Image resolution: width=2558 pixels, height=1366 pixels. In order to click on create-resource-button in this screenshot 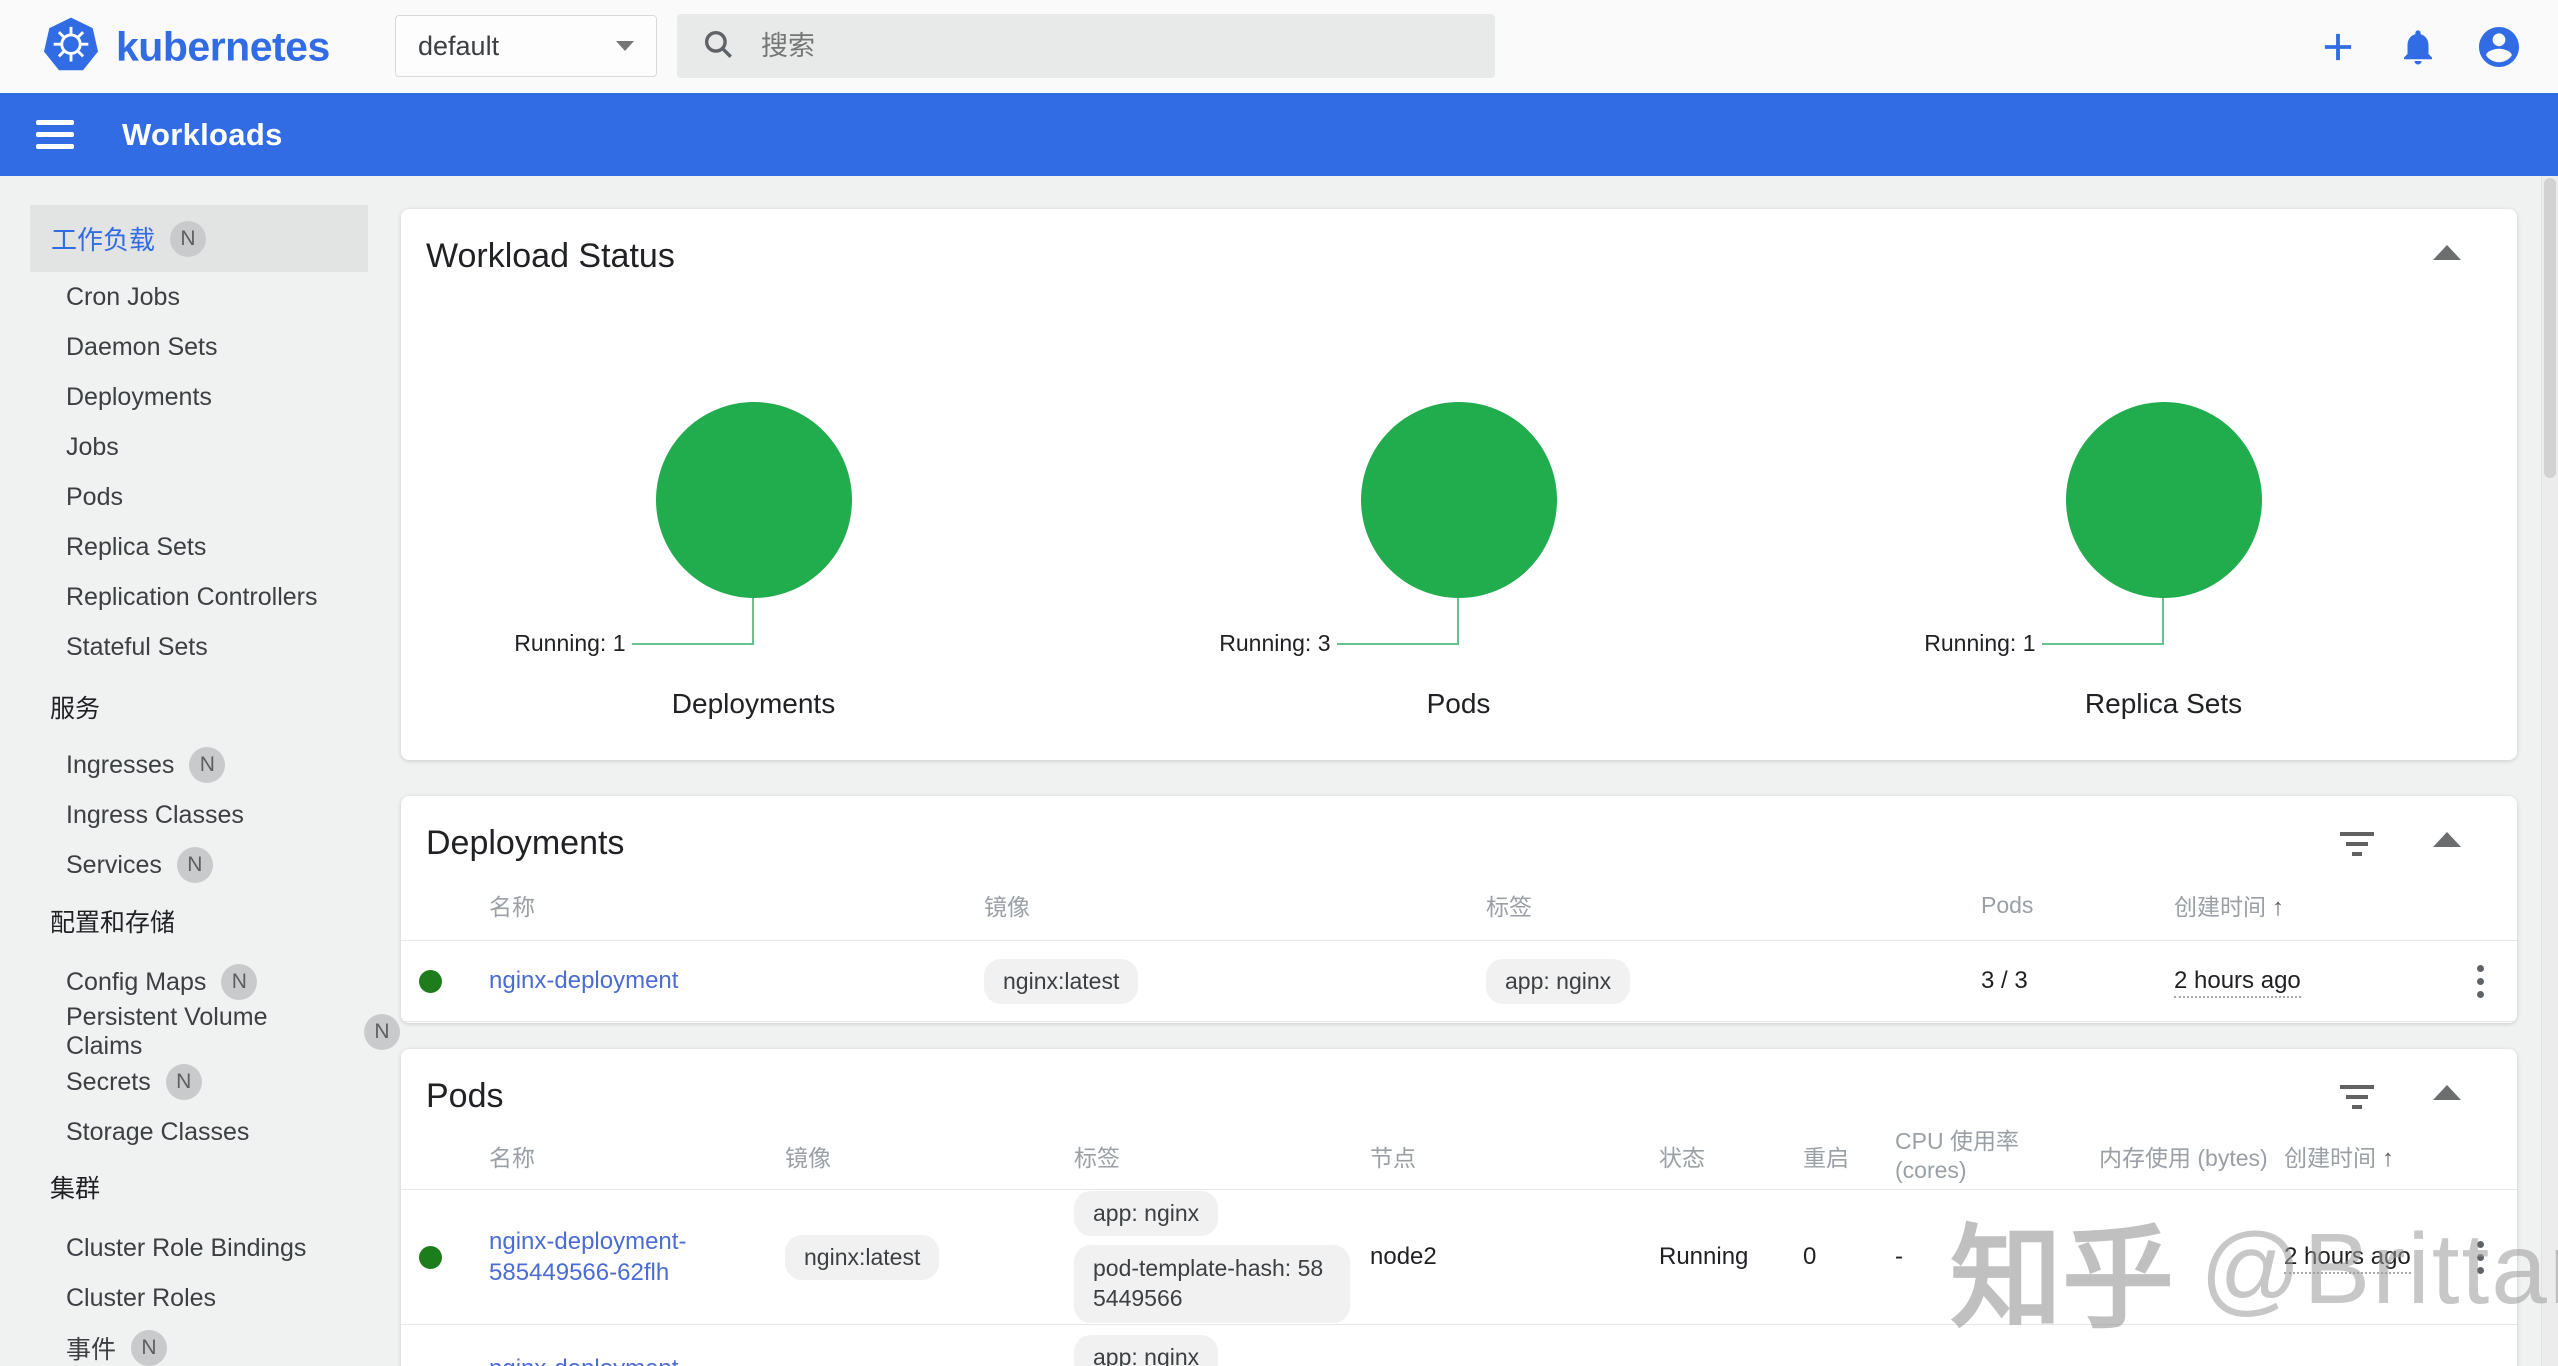, I will do `click(2338, 47)`.